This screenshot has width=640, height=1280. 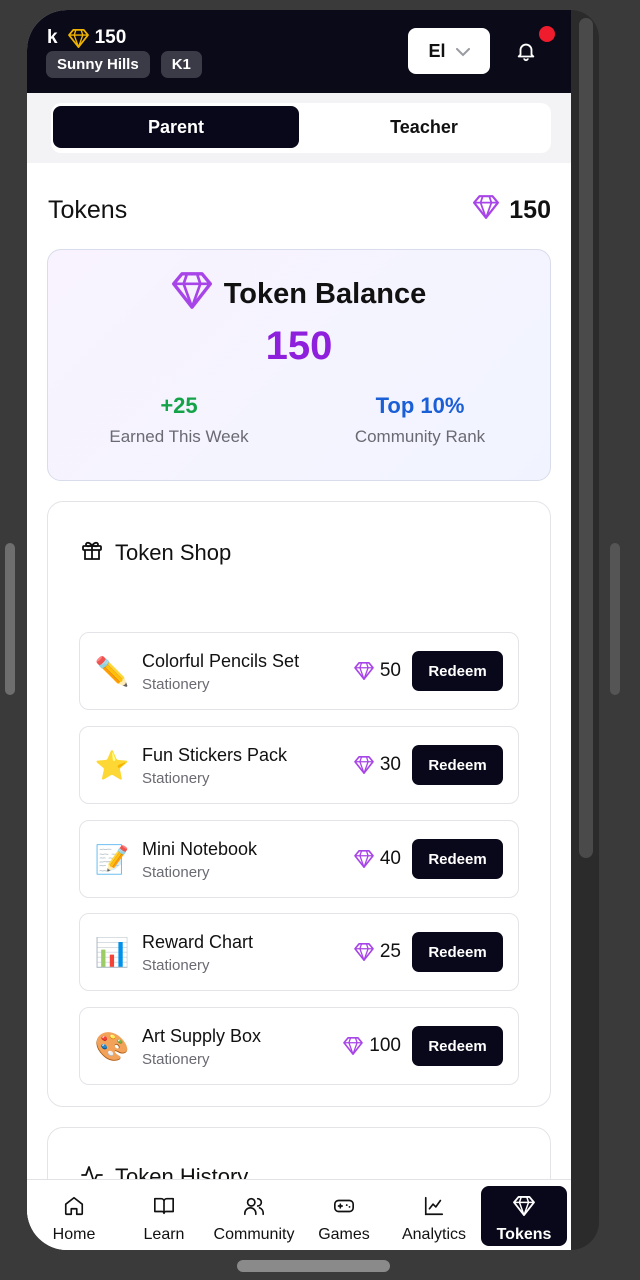 I want to click on chart-line-icon, so click(x=434, y=1206).